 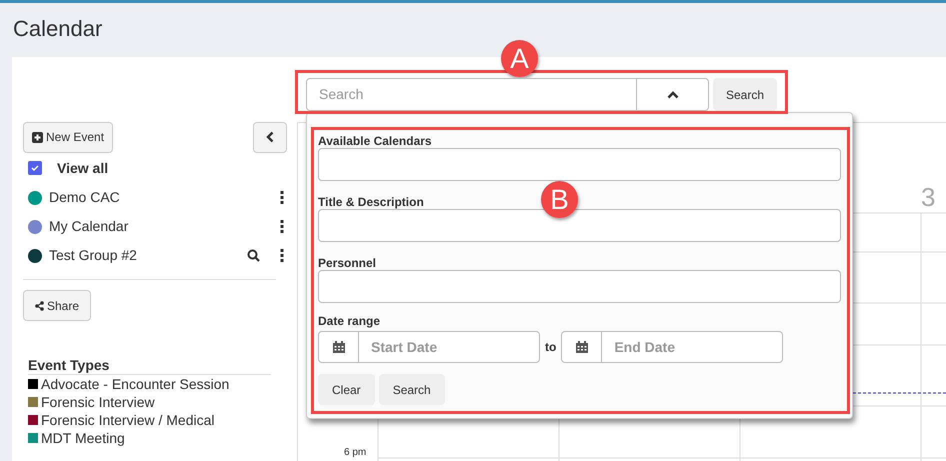 I want to click on event-type-label: Advocate - Encounter Session, so click(x=135, y=384).